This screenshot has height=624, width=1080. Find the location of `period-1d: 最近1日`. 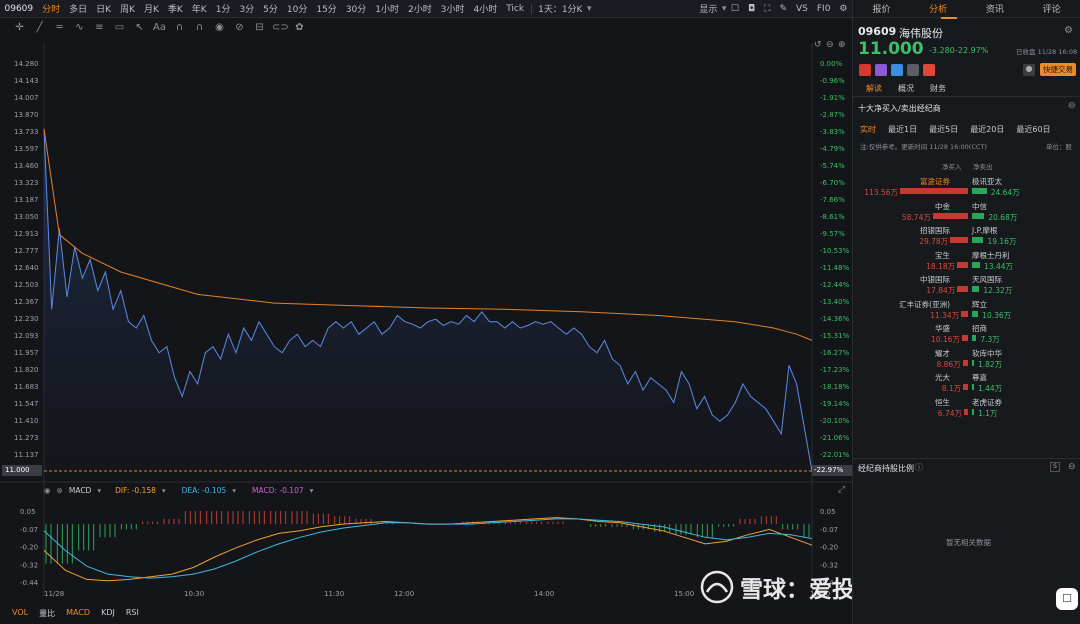

period-1d: 最近1日 is located at coordinates (902, 129).